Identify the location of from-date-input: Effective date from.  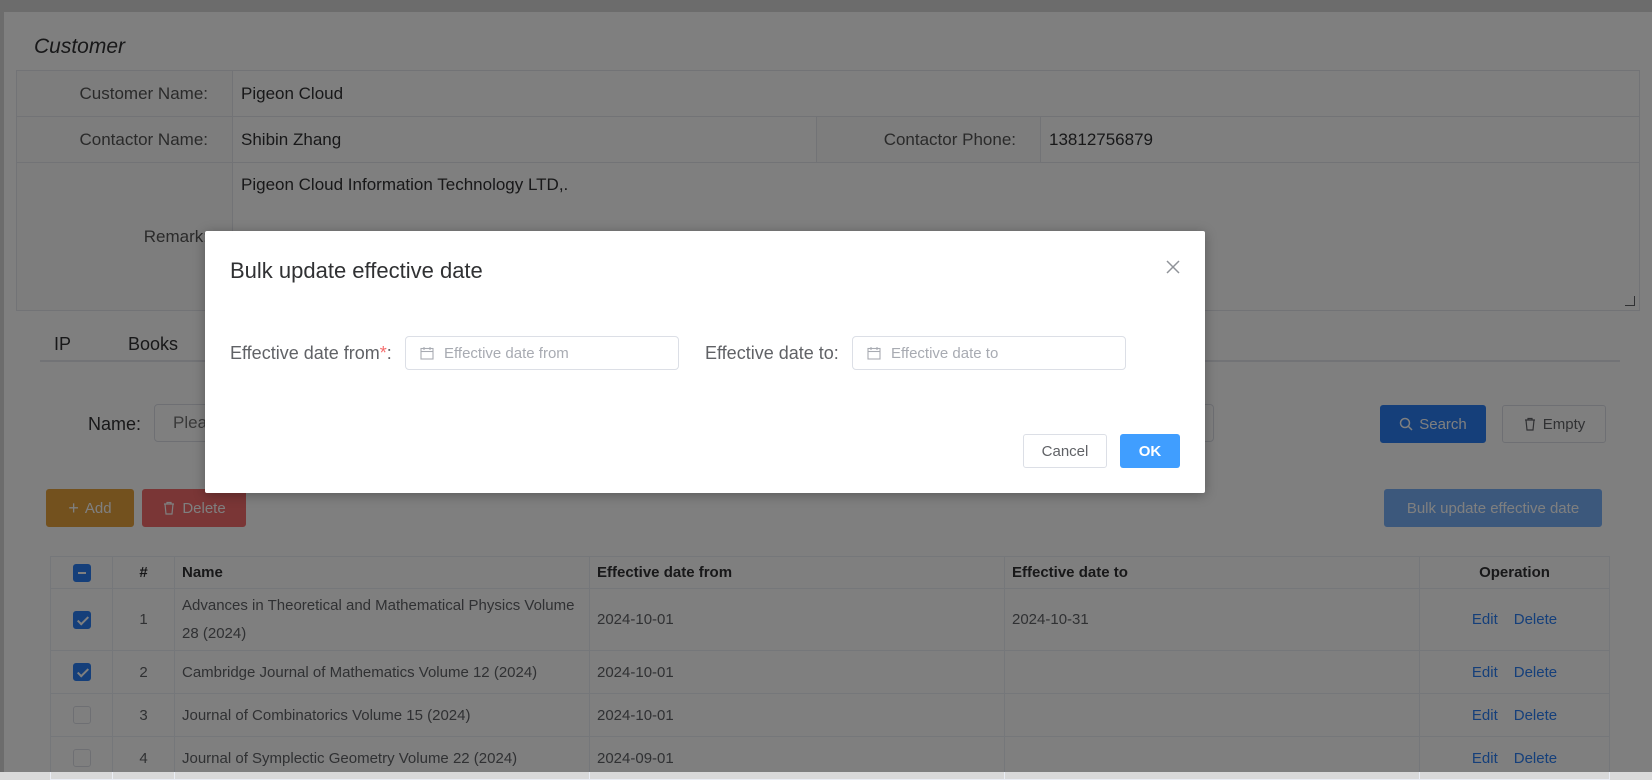
(542, 353).